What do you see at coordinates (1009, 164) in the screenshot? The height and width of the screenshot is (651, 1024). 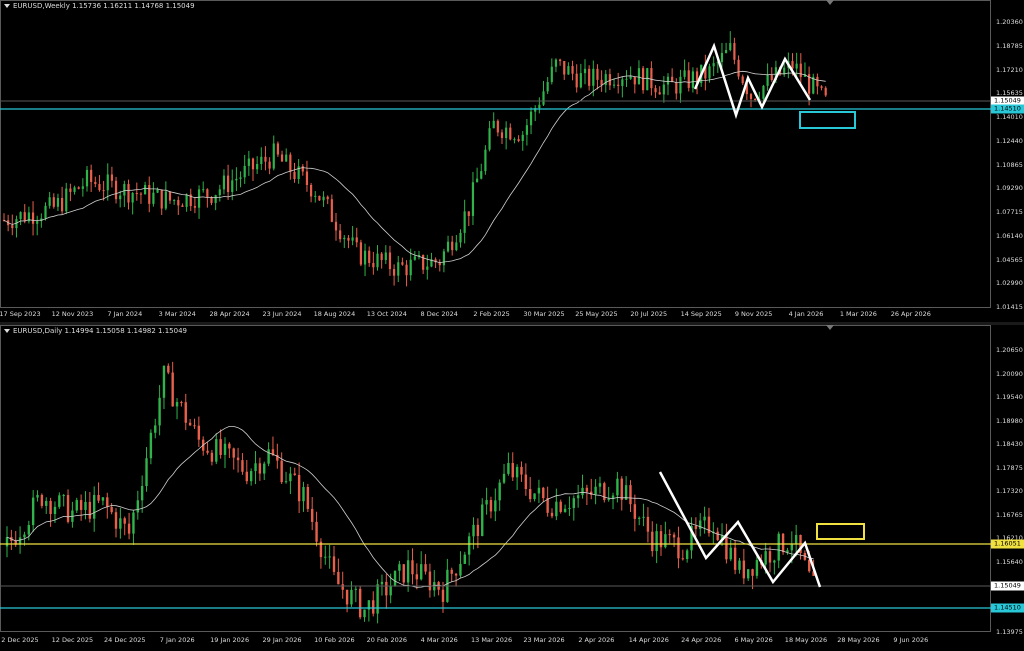 I see `weekly-y-tick-label: 1.10865` at bounding box center [1009, 164].